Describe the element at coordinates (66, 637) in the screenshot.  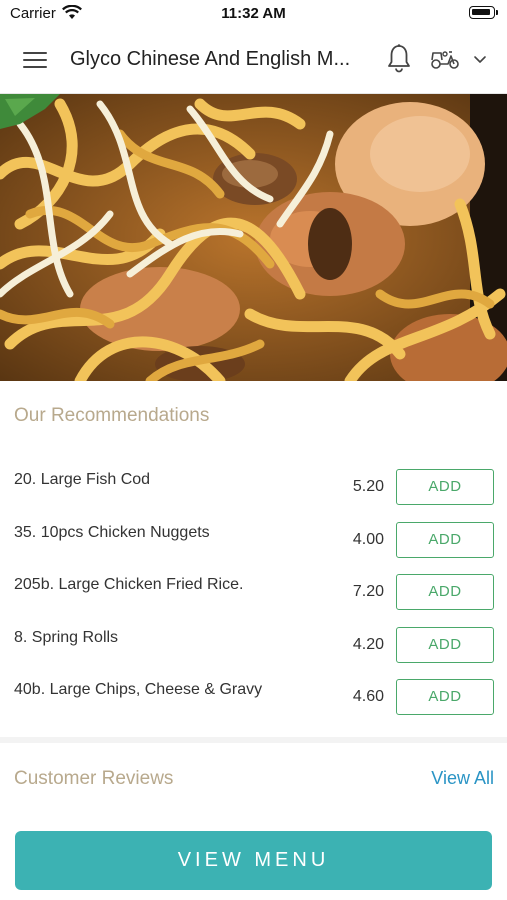
I see `item-name: 8. Spring Rolls` at that location.